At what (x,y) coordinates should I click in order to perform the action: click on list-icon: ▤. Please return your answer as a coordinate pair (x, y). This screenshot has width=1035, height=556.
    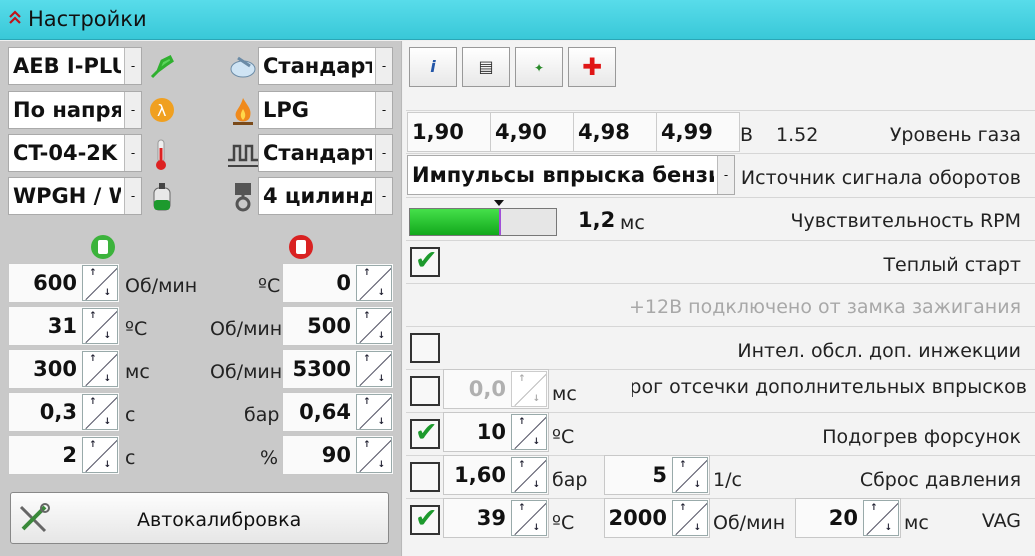
    Looking at the image, I should click on (486, 66).